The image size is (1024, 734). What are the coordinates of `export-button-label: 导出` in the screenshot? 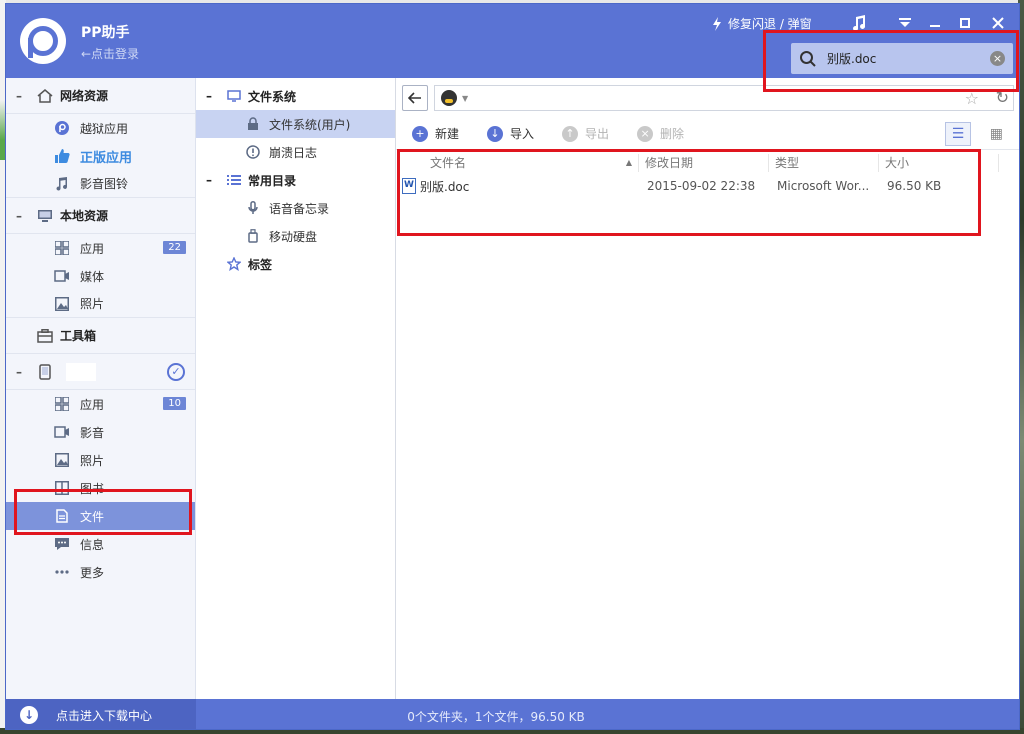 It's located at (597, 134).